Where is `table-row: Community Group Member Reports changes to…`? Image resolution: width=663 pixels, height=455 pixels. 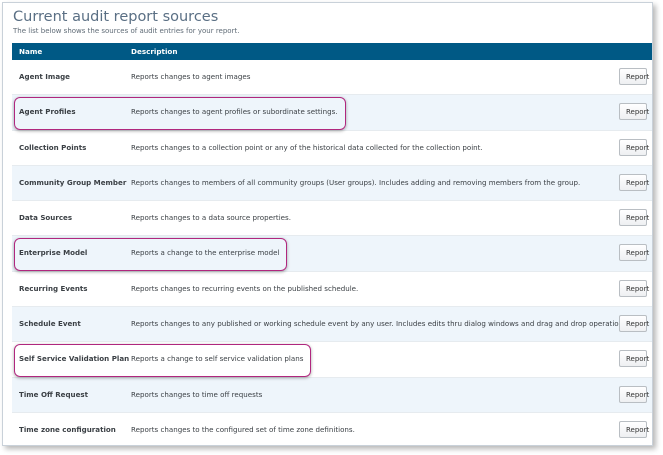 table-row: Community Group Member Reports changes to… is located at coordinates (332, 183).